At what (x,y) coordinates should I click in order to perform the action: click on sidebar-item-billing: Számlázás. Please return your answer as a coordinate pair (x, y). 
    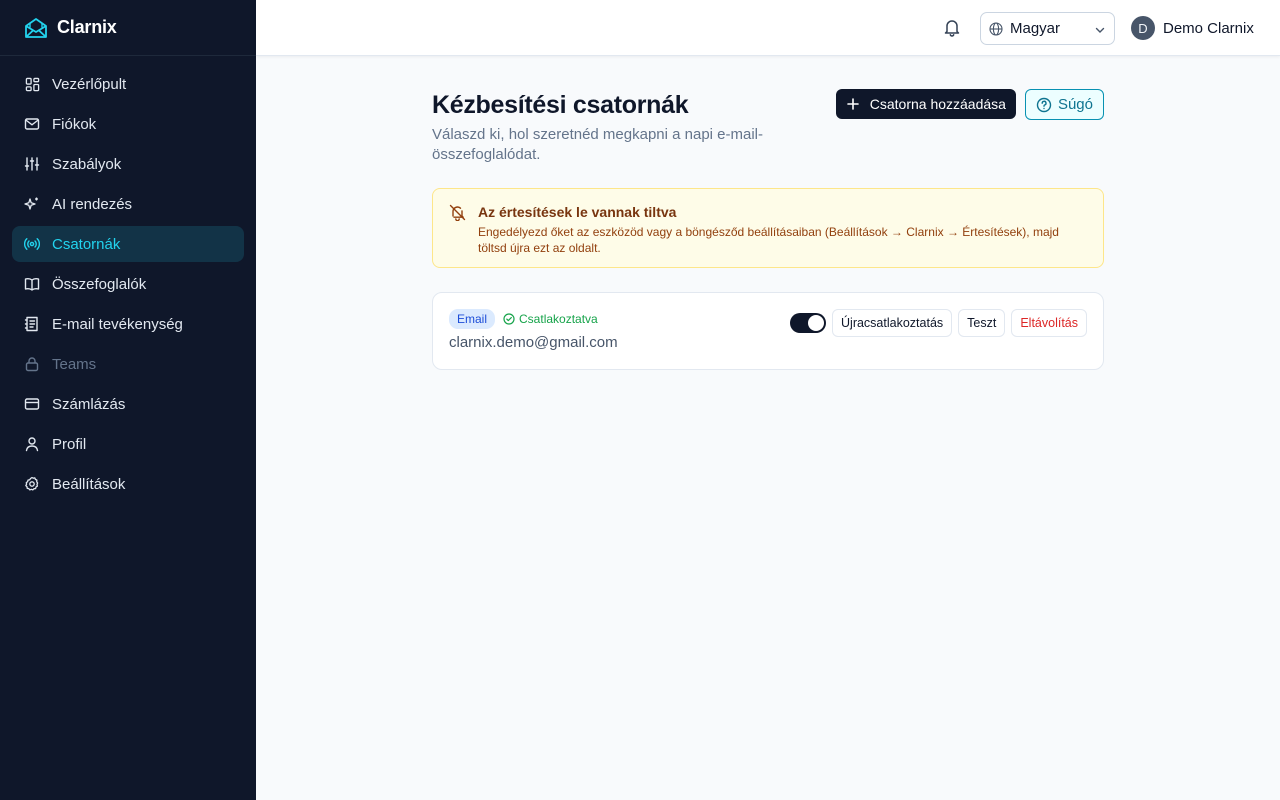
    Looking at the image, I should click on (128, 404).